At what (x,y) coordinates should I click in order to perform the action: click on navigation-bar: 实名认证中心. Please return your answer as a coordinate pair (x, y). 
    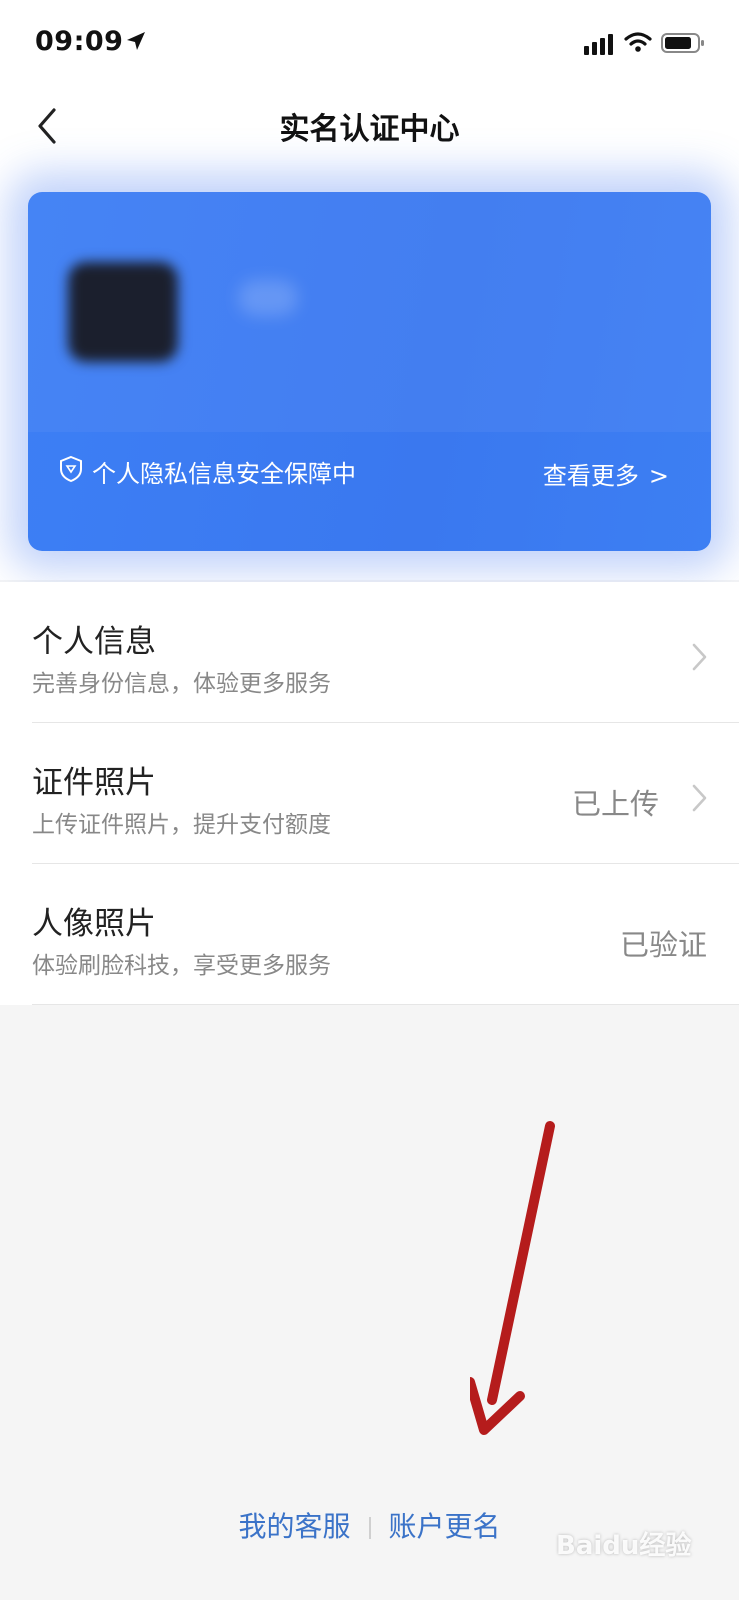
    Looking at the image, I should click on (369, 125).